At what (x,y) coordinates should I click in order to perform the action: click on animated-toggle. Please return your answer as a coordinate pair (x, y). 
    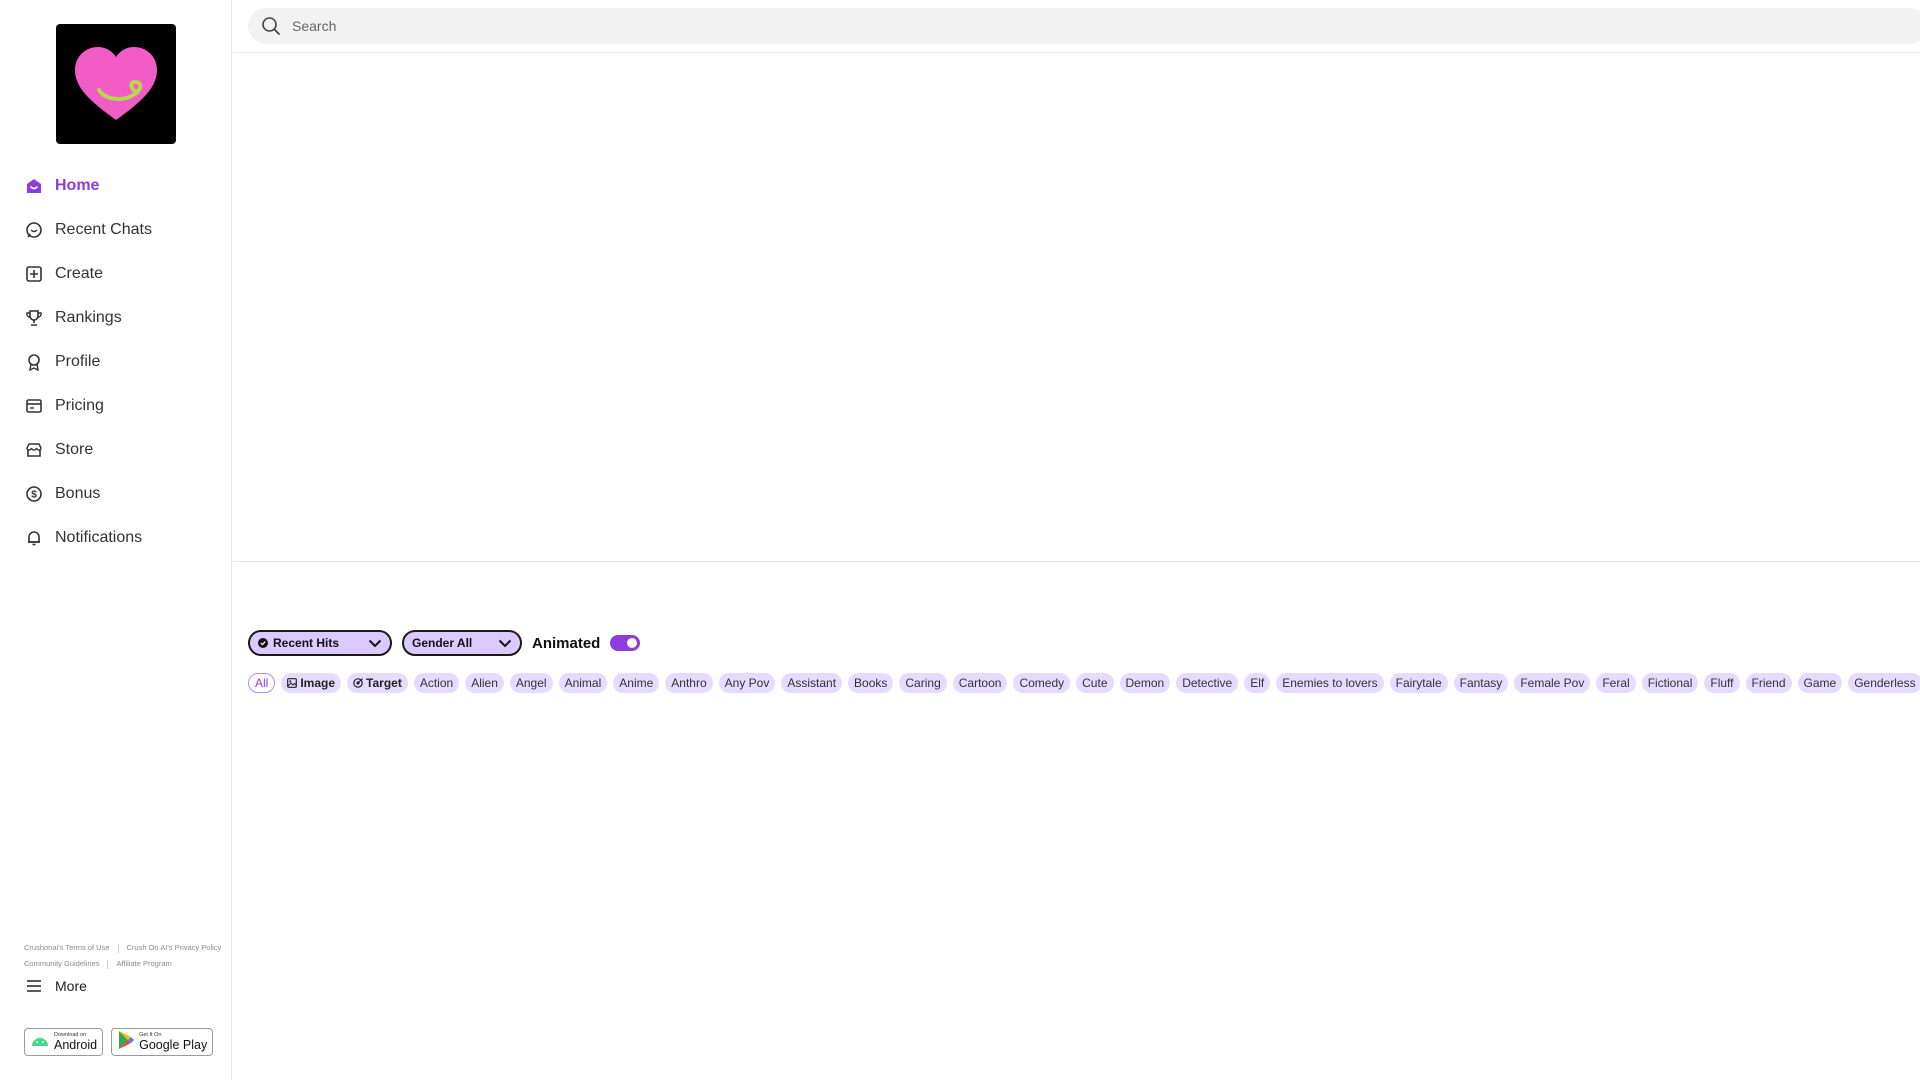
    Looking at the image, I should click on (625, 643).